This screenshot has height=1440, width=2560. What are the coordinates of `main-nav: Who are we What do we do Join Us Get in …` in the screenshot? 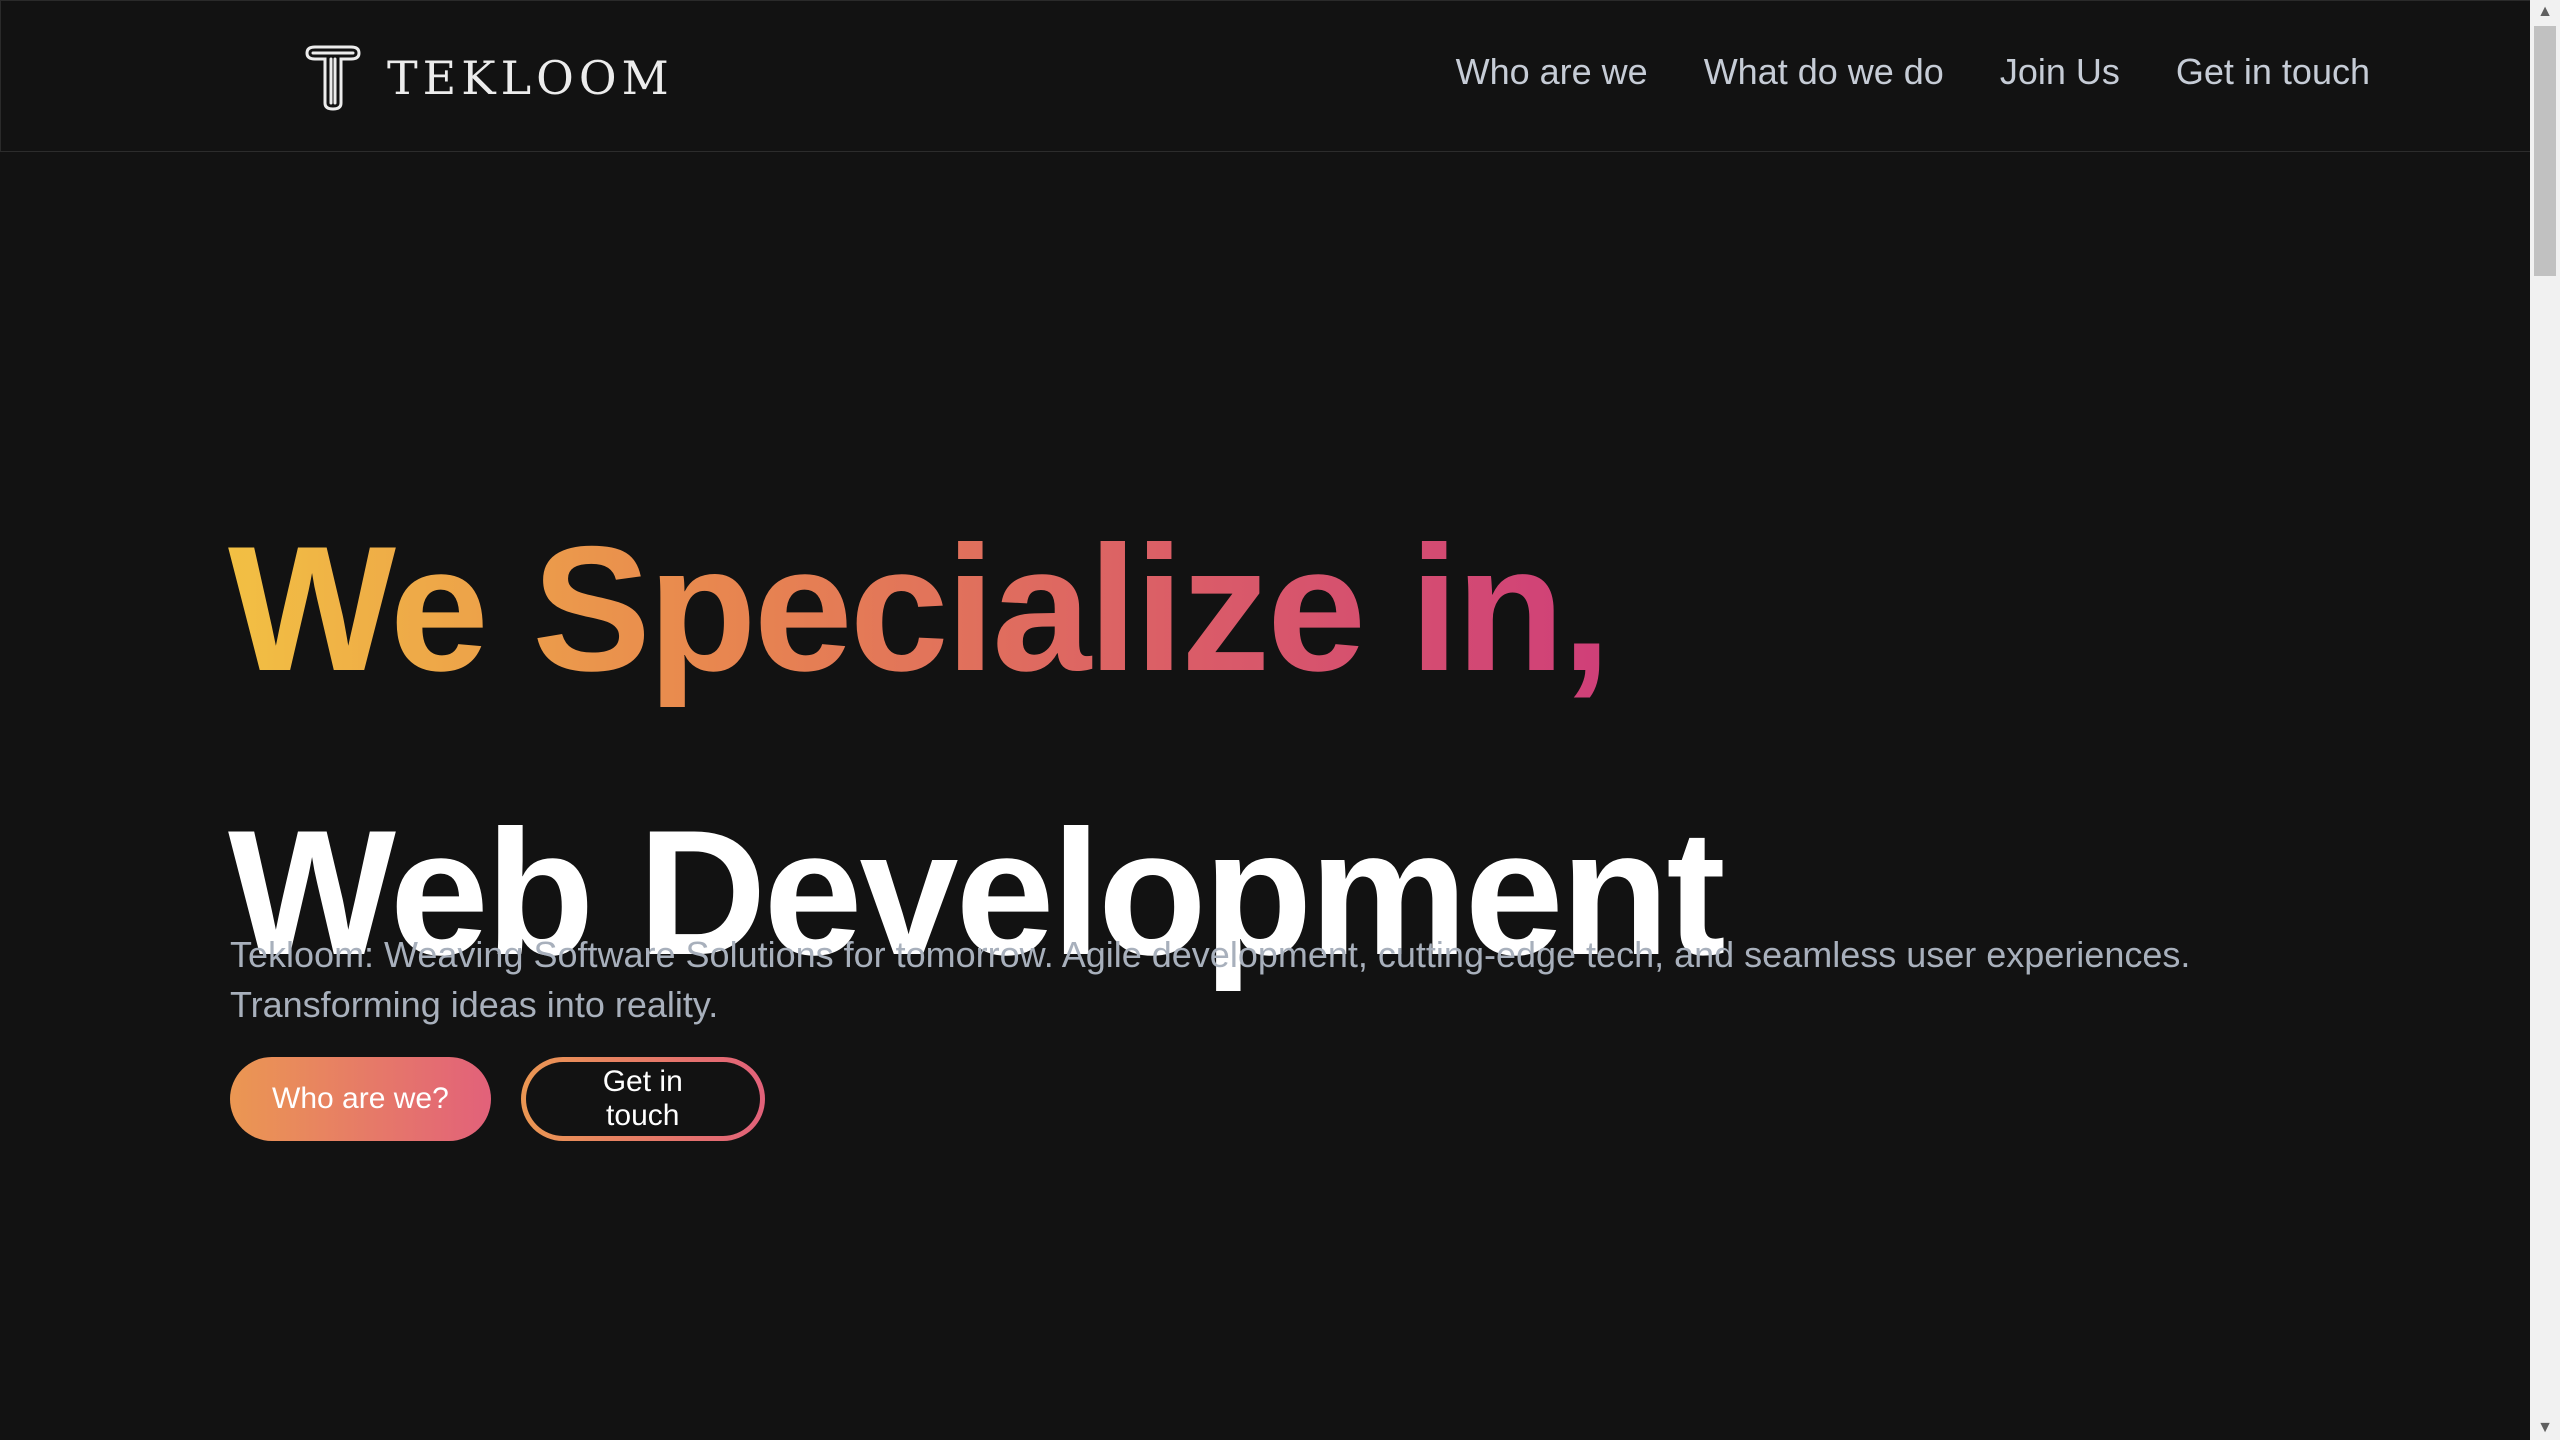 It's located at (1913, 72).